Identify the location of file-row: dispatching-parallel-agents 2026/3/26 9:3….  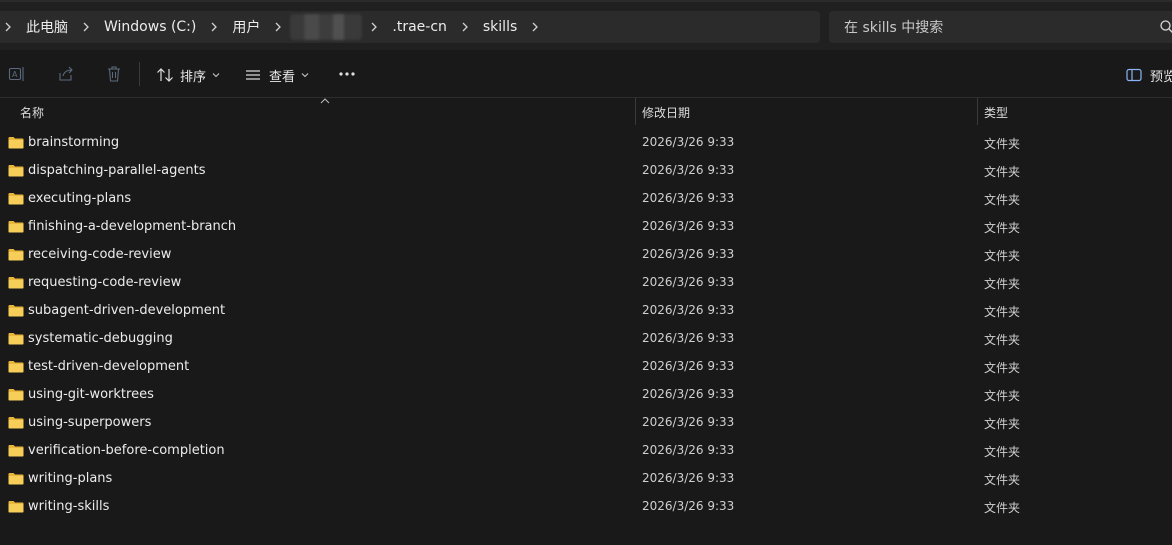
(586, 171).